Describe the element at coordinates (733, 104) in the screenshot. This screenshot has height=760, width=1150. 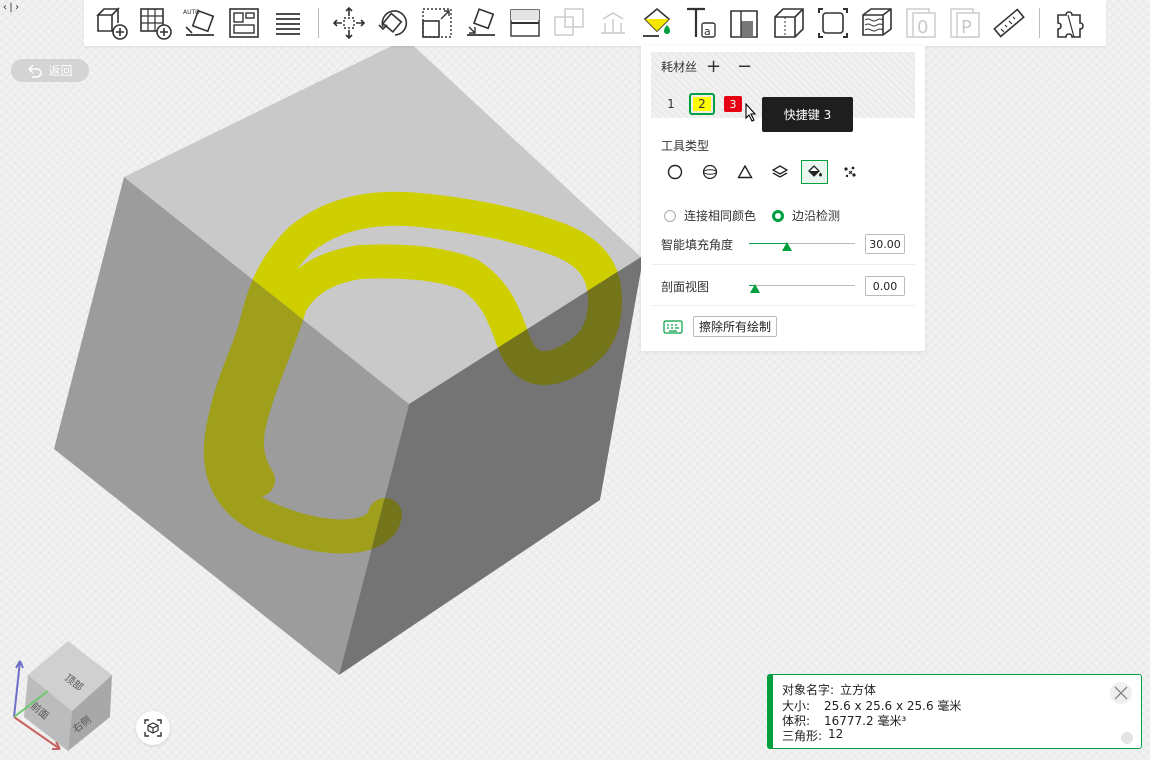
I see `filament-swatch-3: 3` at that location.